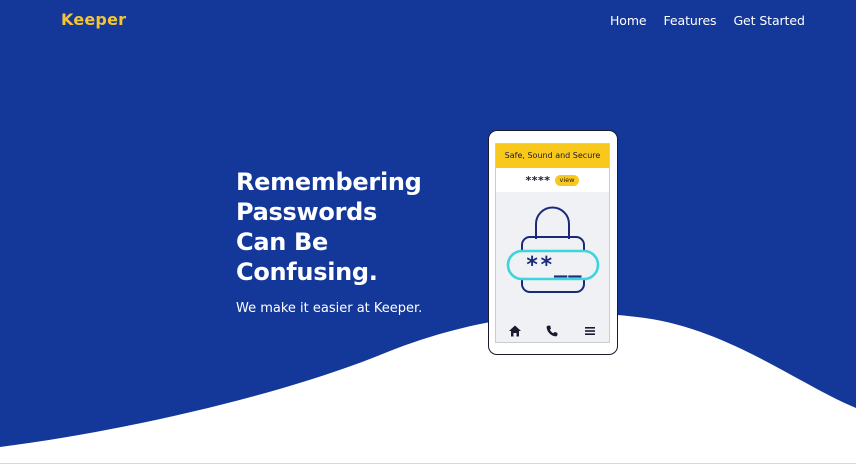 Image resolution: width=856 pixels, height=472 pixels. What do you see at coordinates (538, 180) in the screenshot?
I see `masked-password: ****` at bounding box center [538, 180].